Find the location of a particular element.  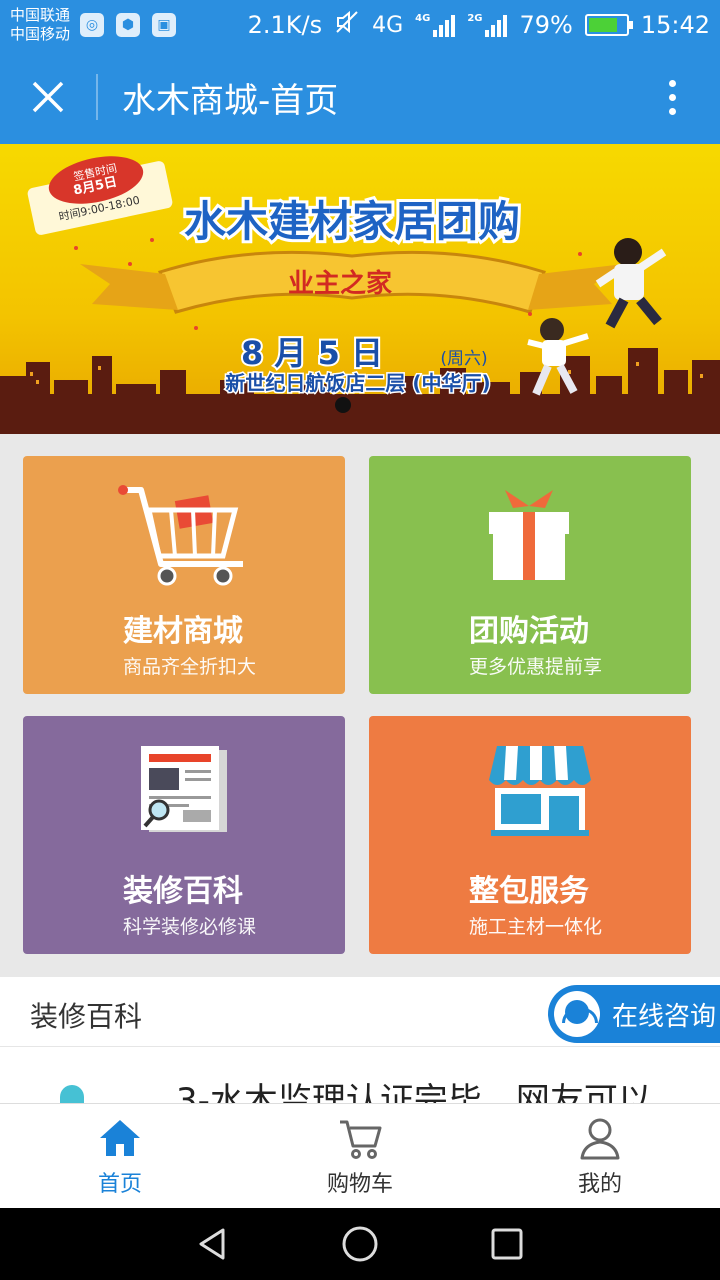

banner-headline: 水木建材家居团购 is located at coordinates (352, 221).